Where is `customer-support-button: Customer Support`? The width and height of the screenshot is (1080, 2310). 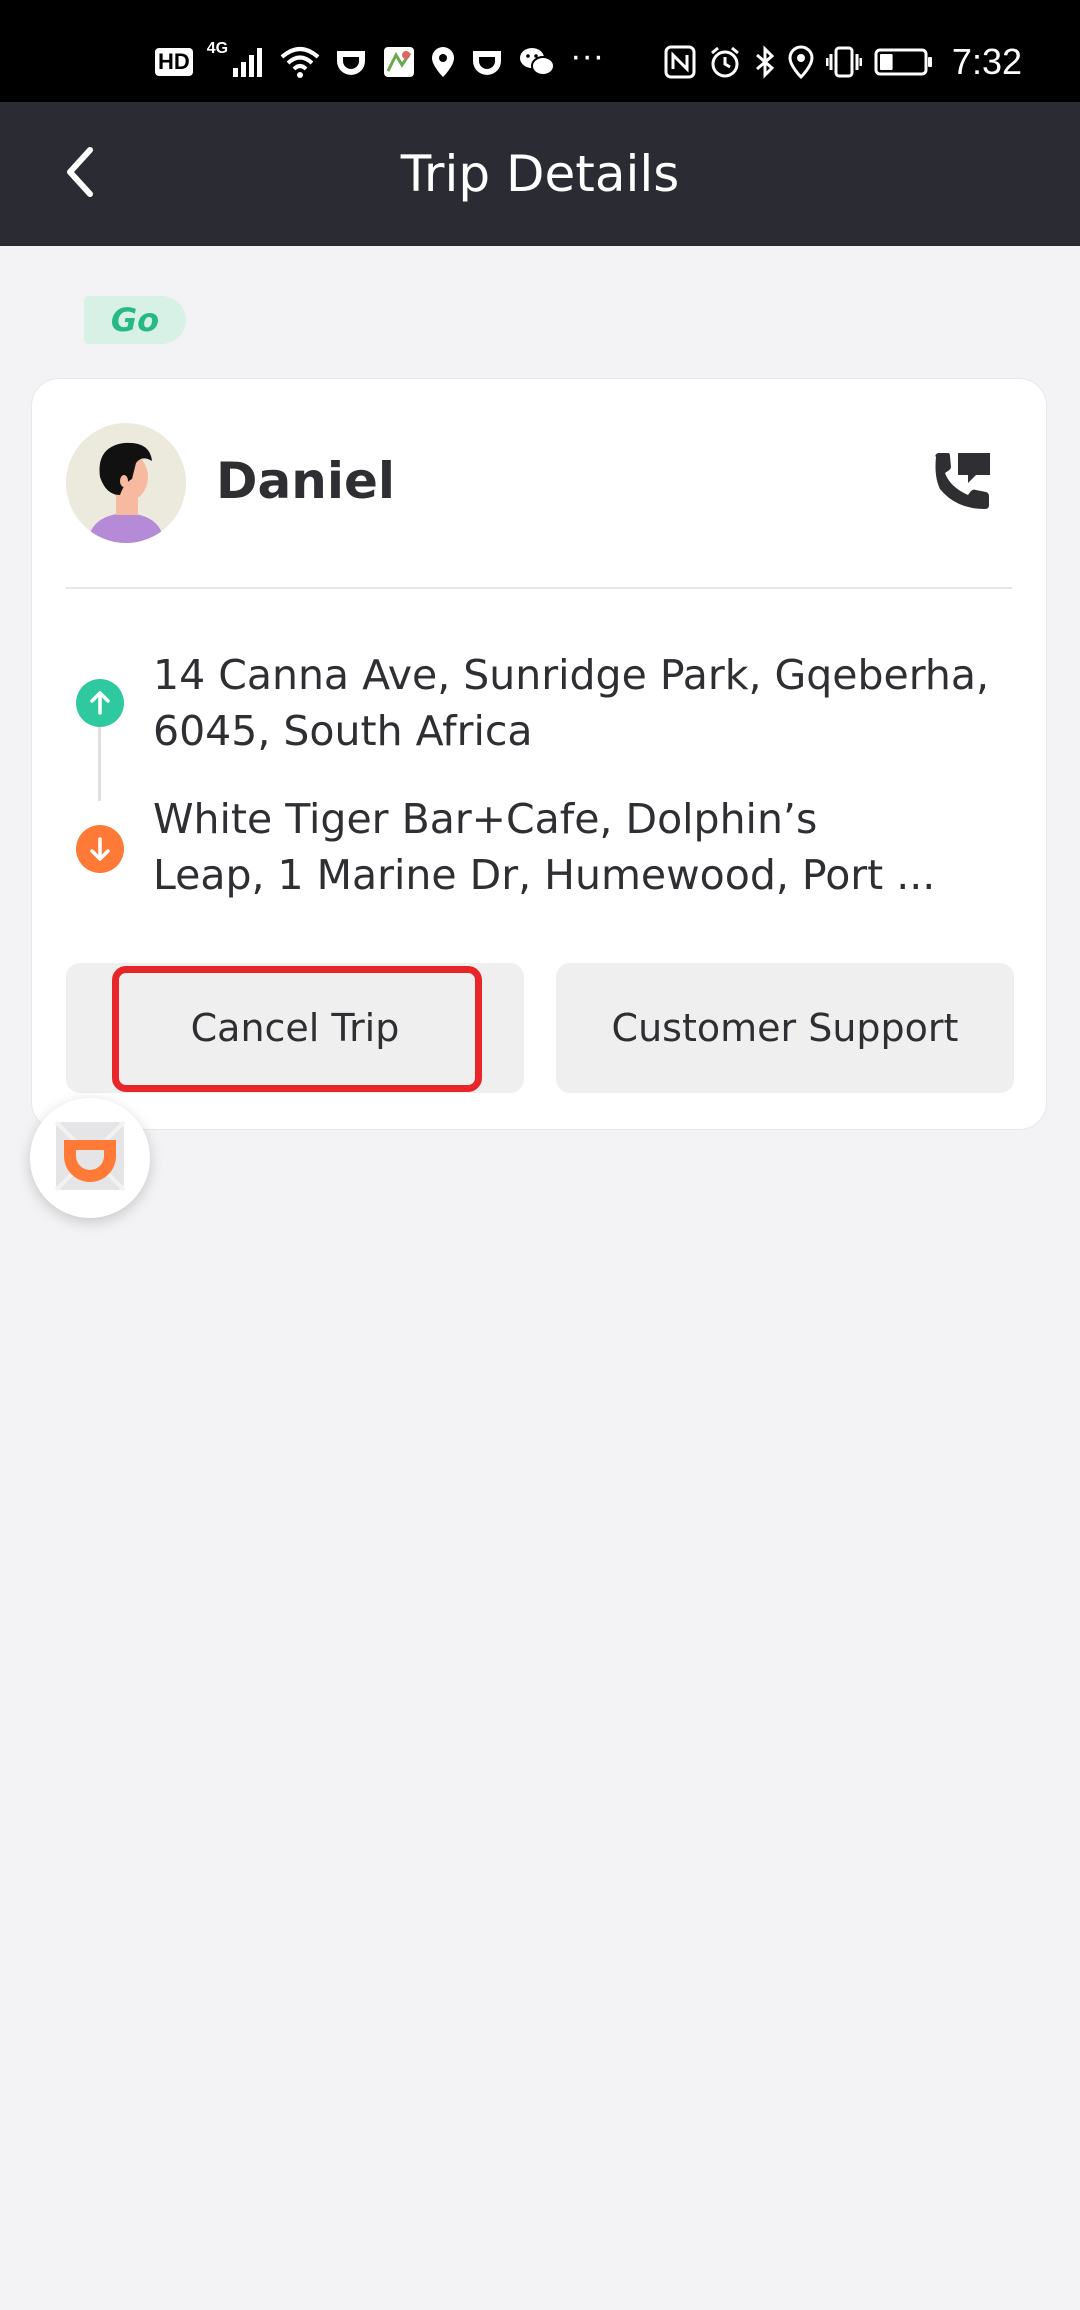
customer-support-button: Customer Support is located at coordinates (785, 1028).